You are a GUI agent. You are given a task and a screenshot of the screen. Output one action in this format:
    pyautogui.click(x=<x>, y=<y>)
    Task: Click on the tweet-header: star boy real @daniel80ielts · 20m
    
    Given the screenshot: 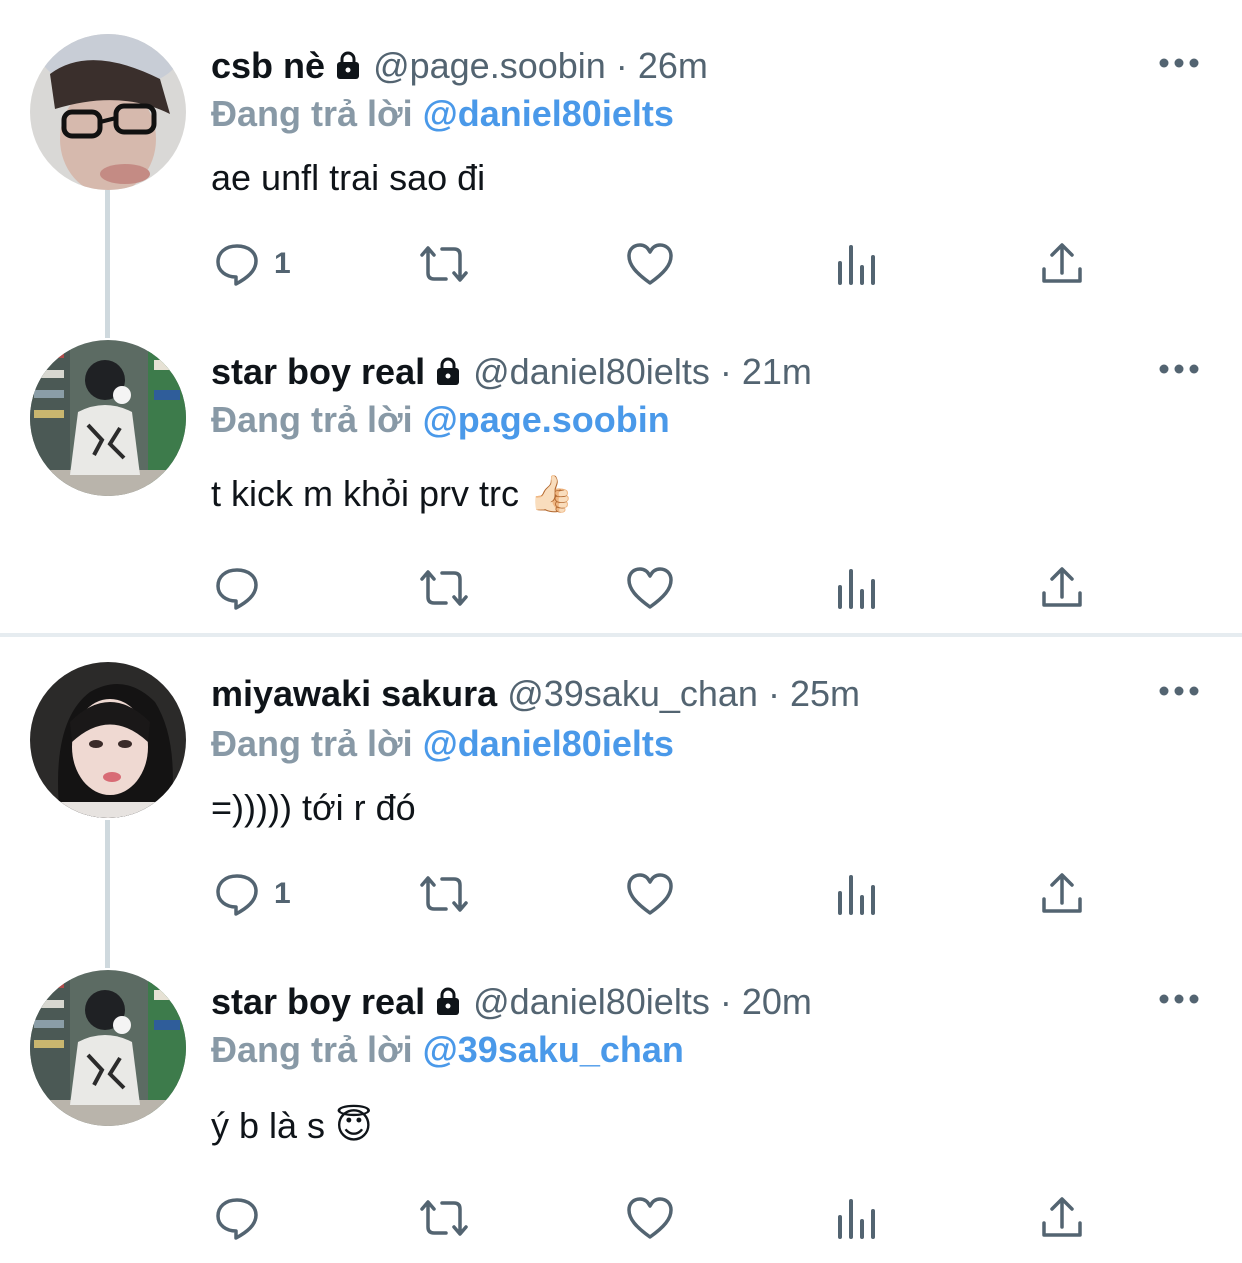 What is the action you would take?
    pyautogui.click(x=511, y=1003)
    